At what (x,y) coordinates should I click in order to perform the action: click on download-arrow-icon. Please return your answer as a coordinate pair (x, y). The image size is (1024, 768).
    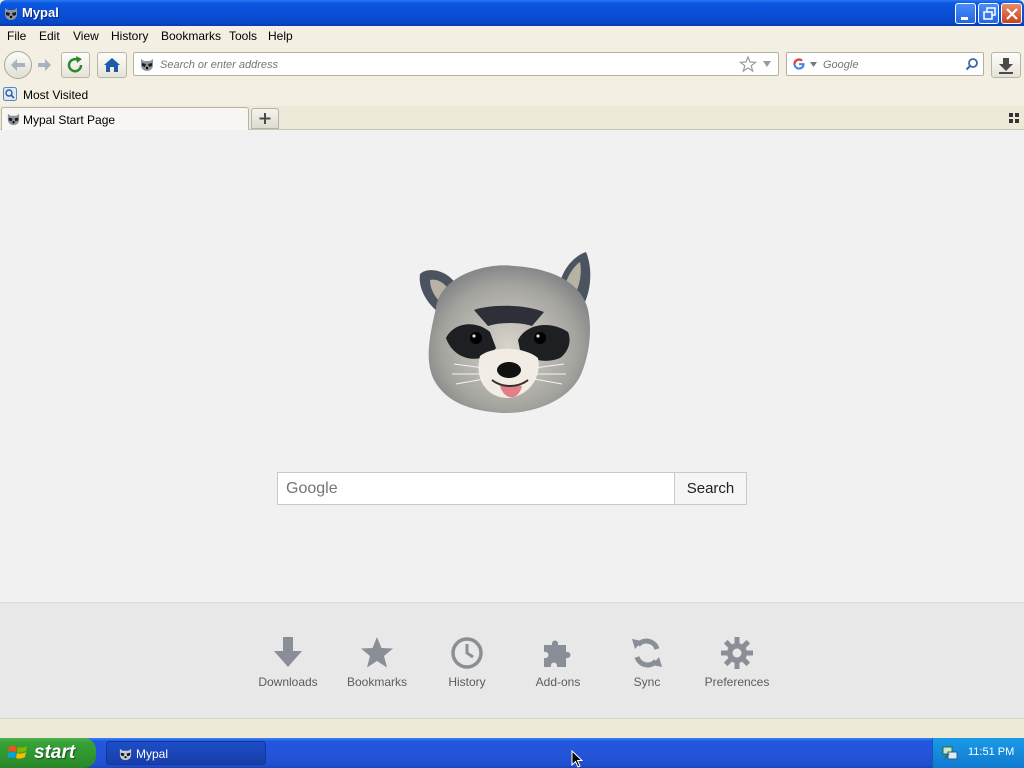
    Looking at the image, I should click on (1006, 66).